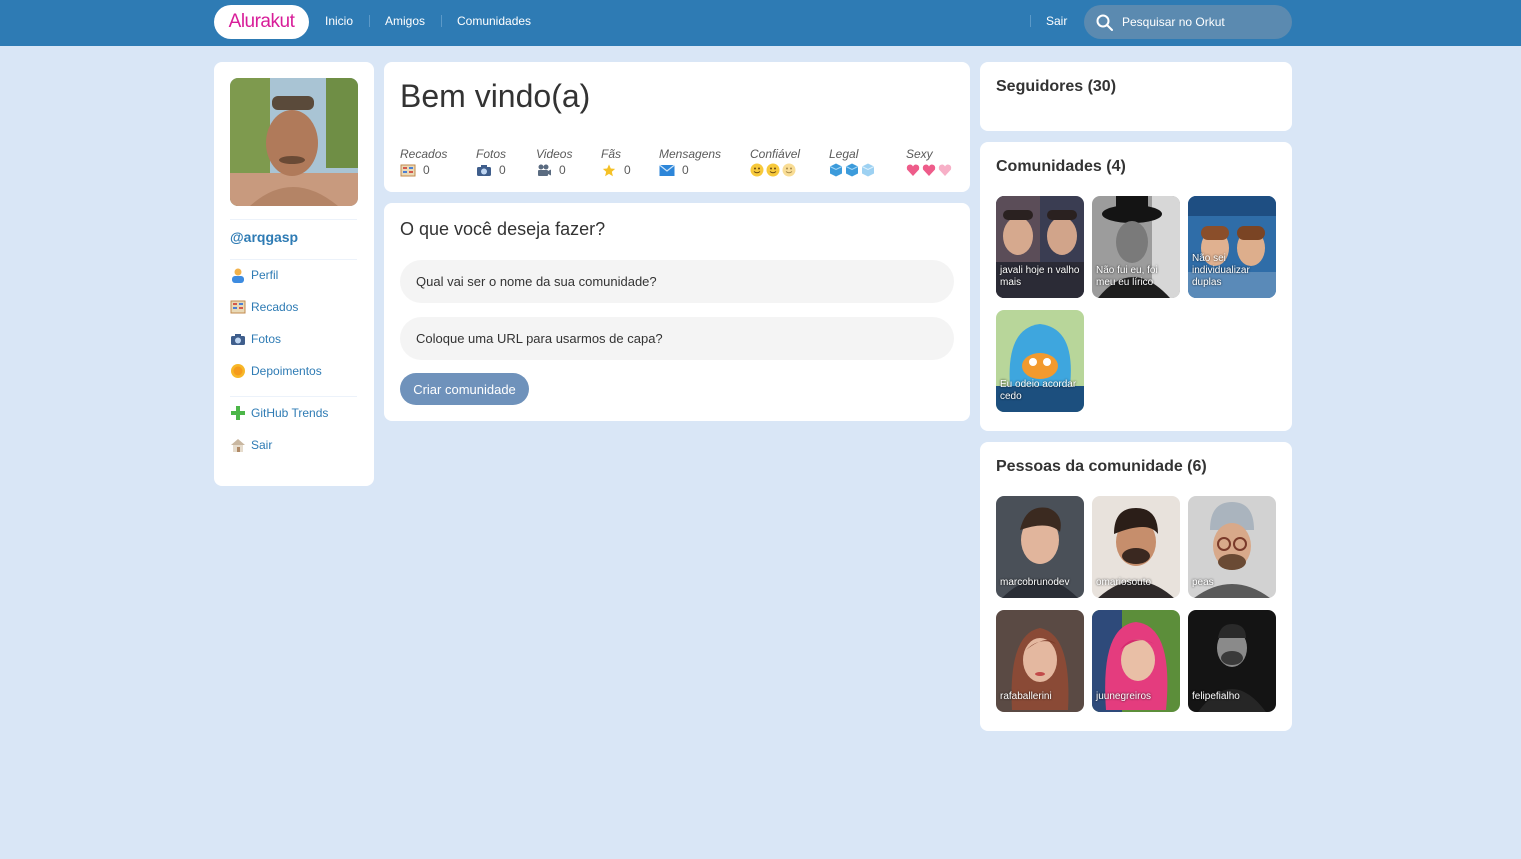  What do you see at coordinates (1221, 270) in the screenshot?
I see `community-name: Não sei individualizar duplas` at bounding box center [1221, 270].